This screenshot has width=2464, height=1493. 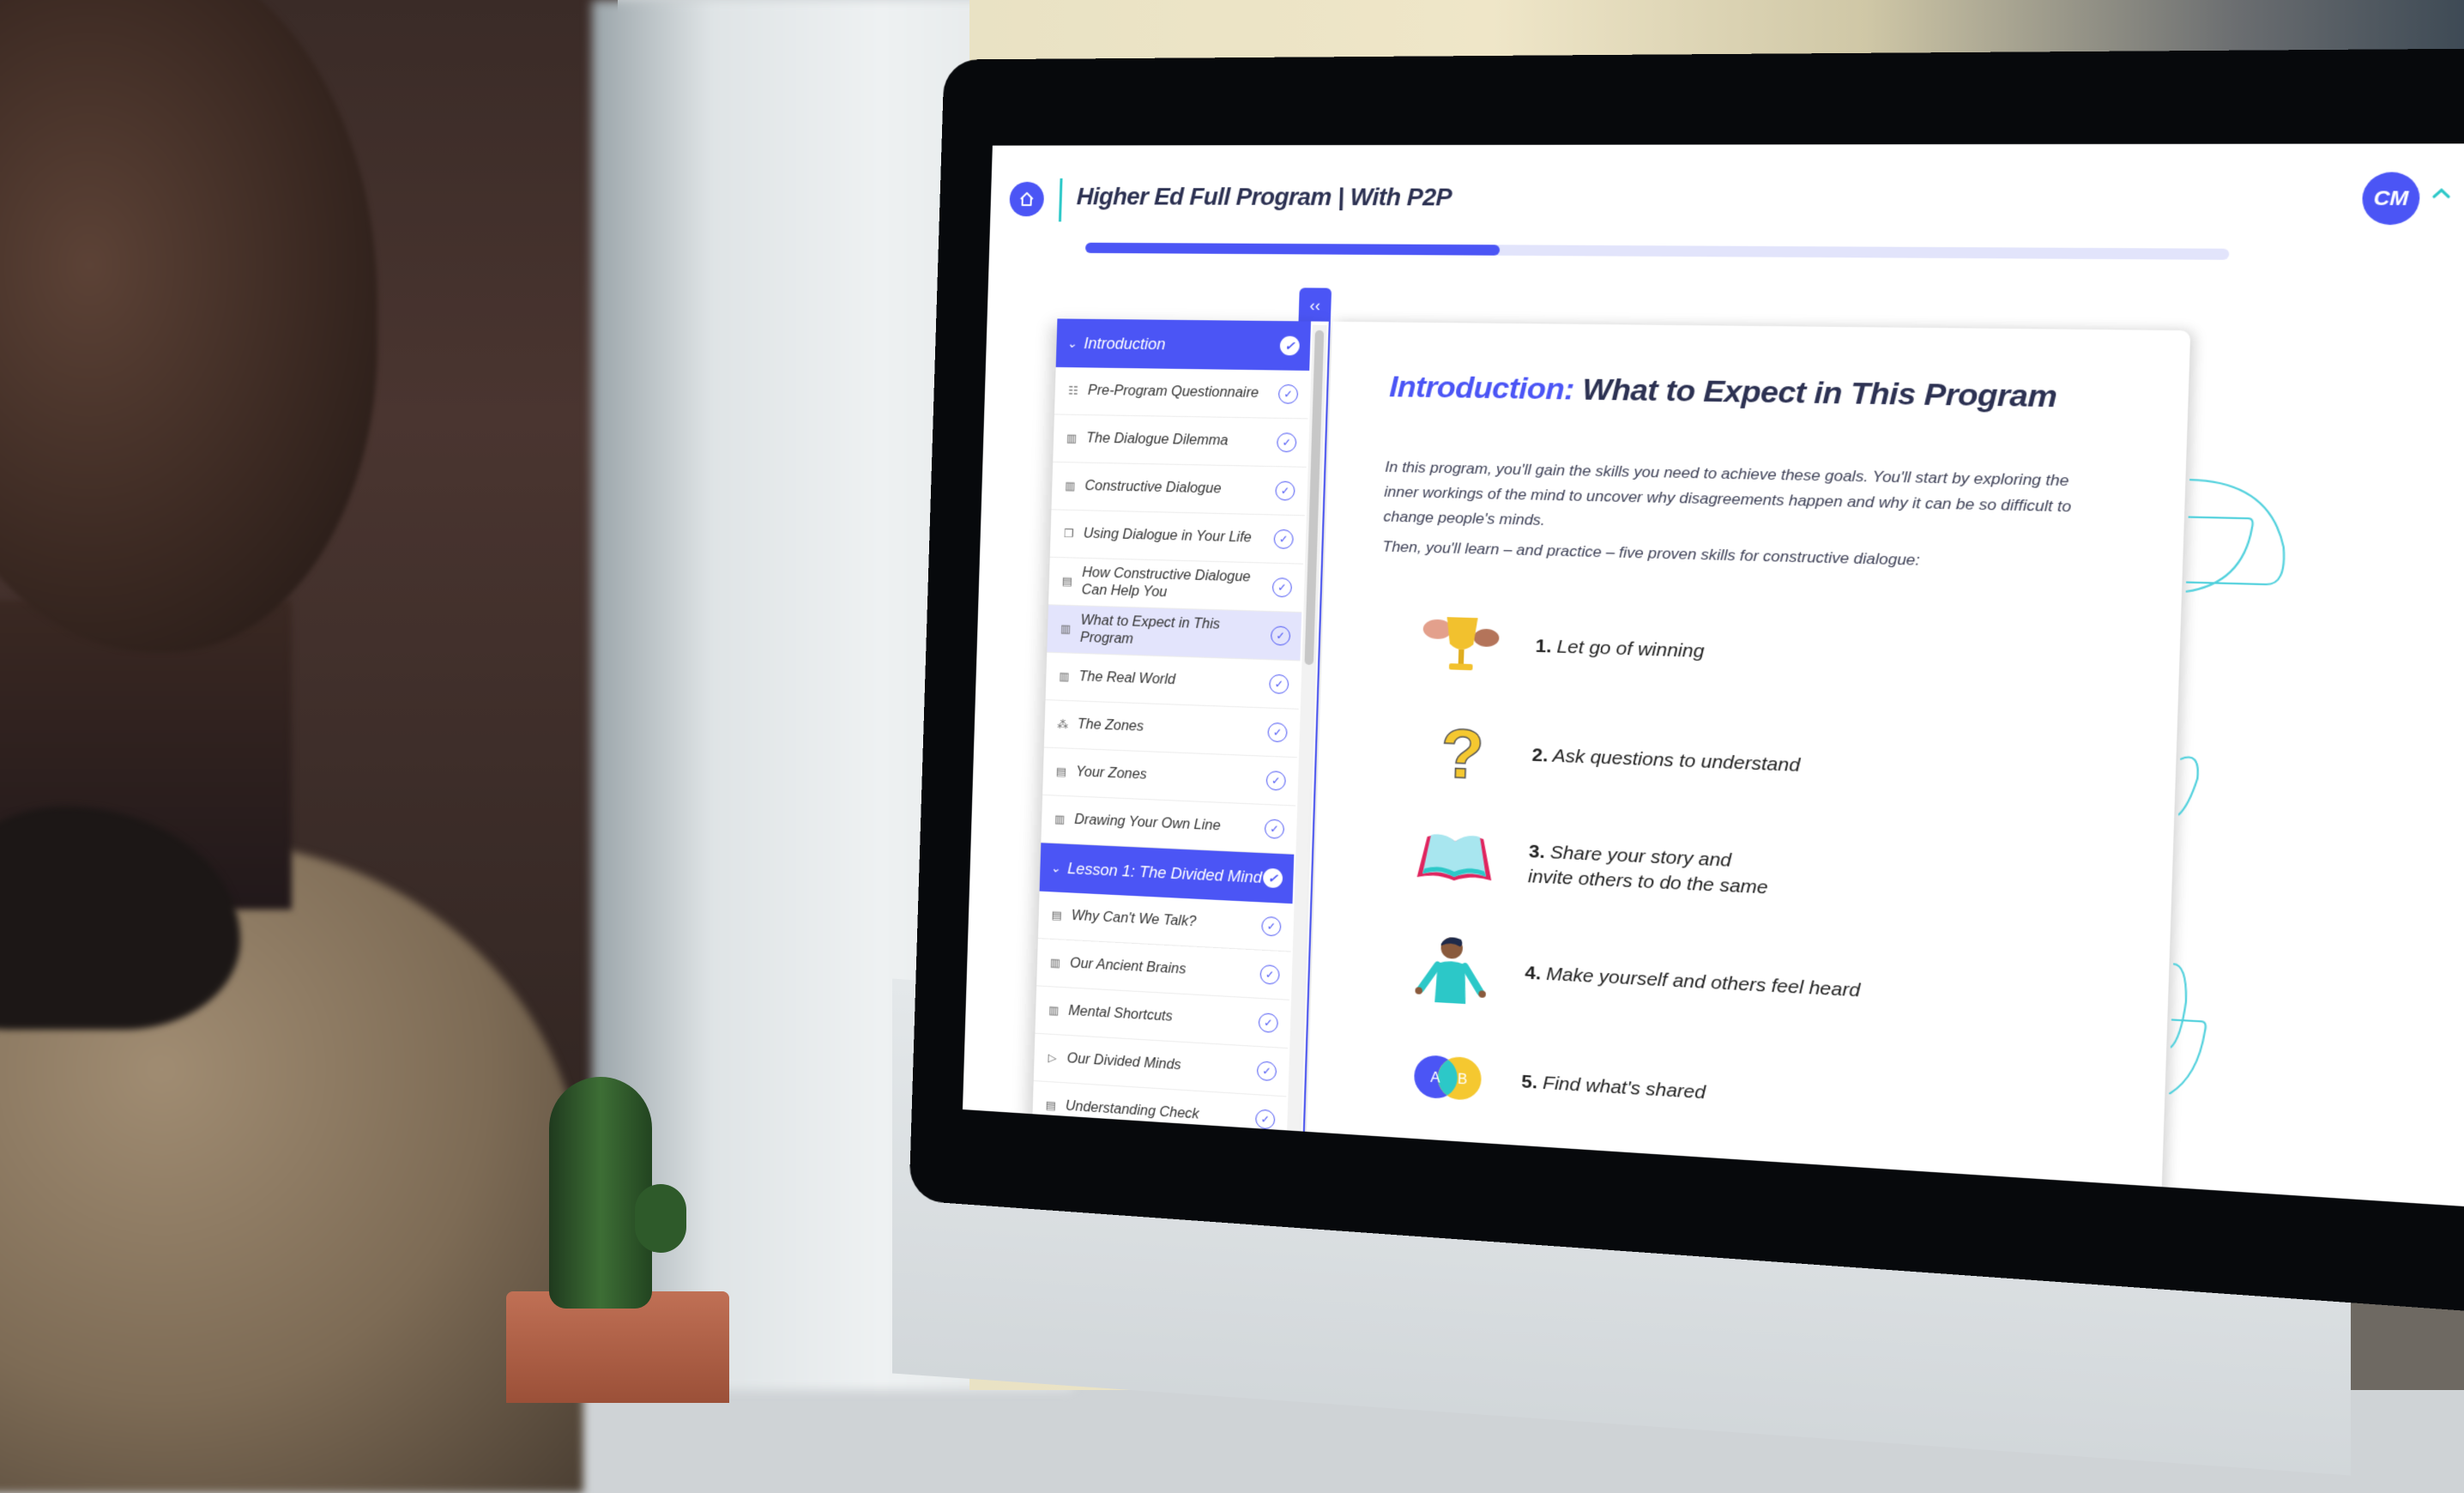 What do you see at coordinates (600, 1193) in the screenshot?
I see `cactus-plant` at bounding box center [600, 1193].